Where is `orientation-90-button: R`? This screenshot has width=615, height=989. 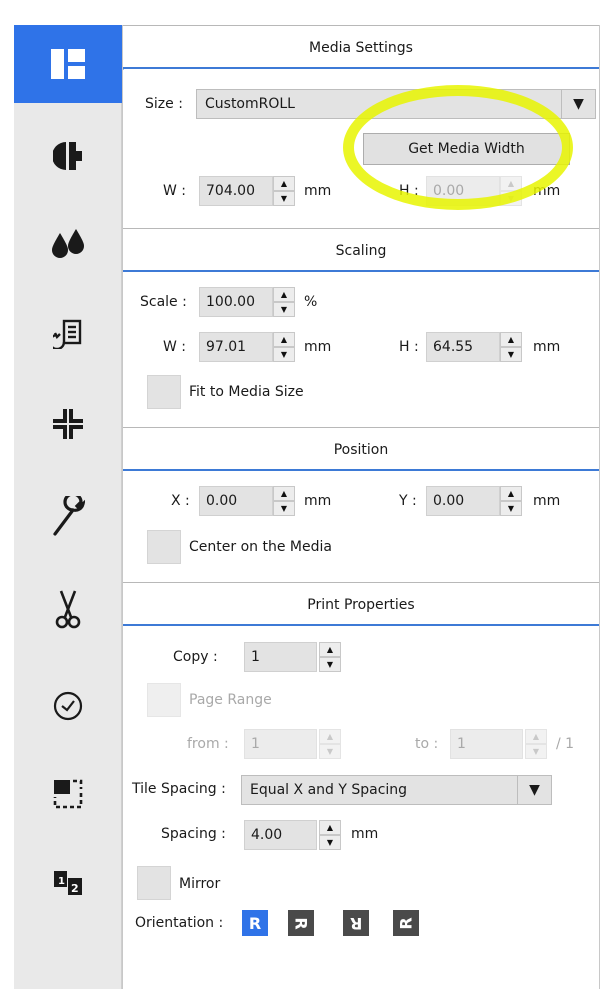
orientation-90-button: R is located at coordinates (301, 923).